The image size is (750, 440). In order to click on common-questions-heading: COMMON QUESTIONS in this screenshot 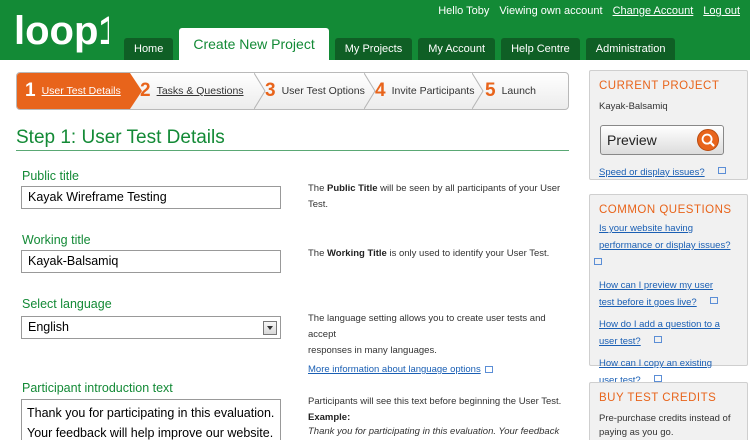, I will do `click(665, 210)`.